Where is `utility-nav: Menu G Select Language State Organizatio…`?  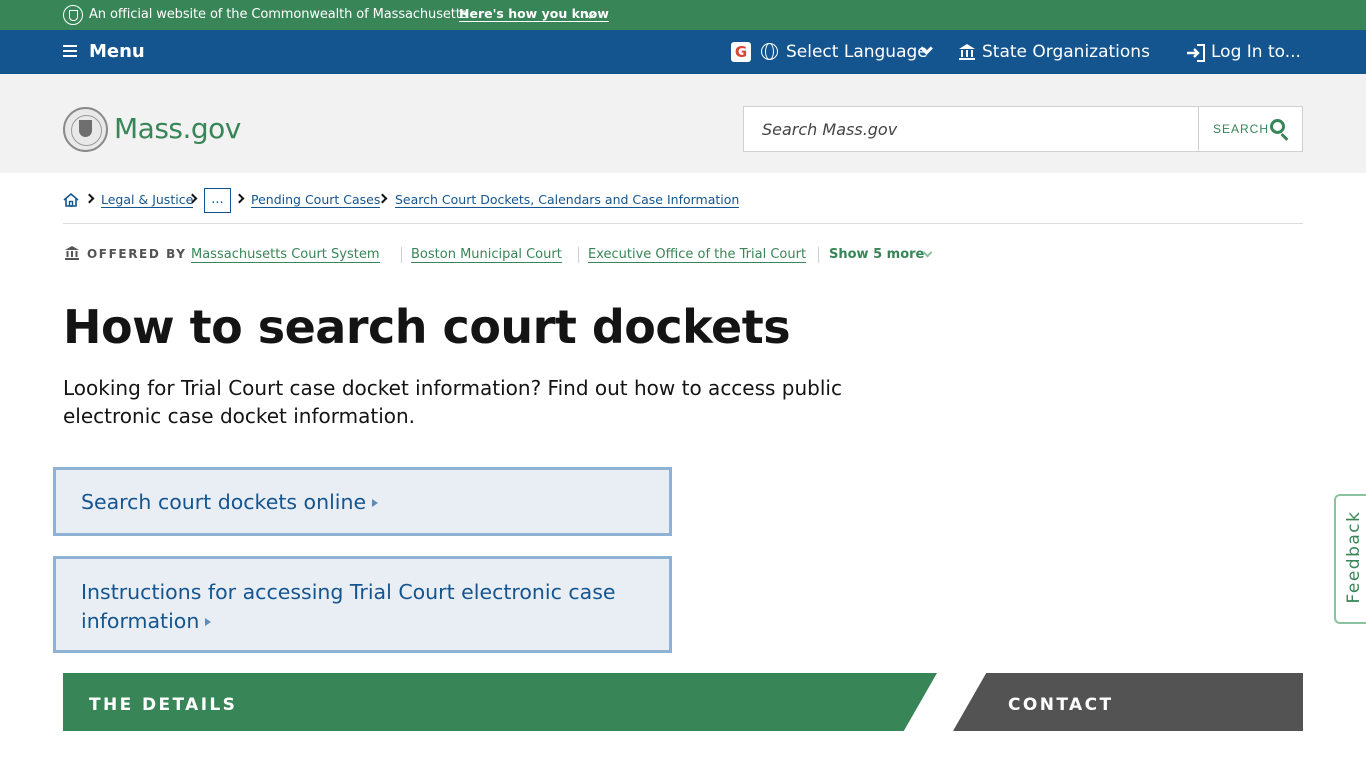
utility-nav: Menu G Select Language State Organizatio… is located at coordinates (683, 52).